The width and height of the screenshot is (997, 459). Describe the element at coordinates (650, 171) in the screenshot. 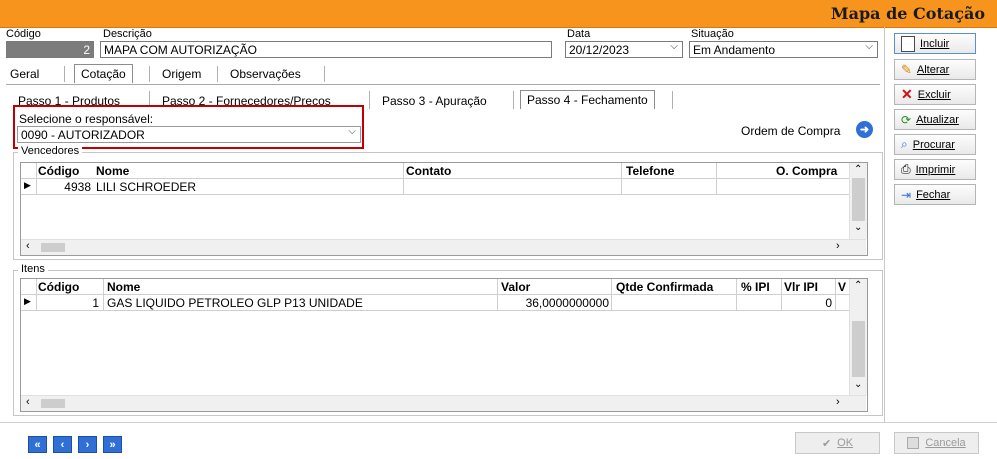

I see `col-telefone: Telefone` at that location.